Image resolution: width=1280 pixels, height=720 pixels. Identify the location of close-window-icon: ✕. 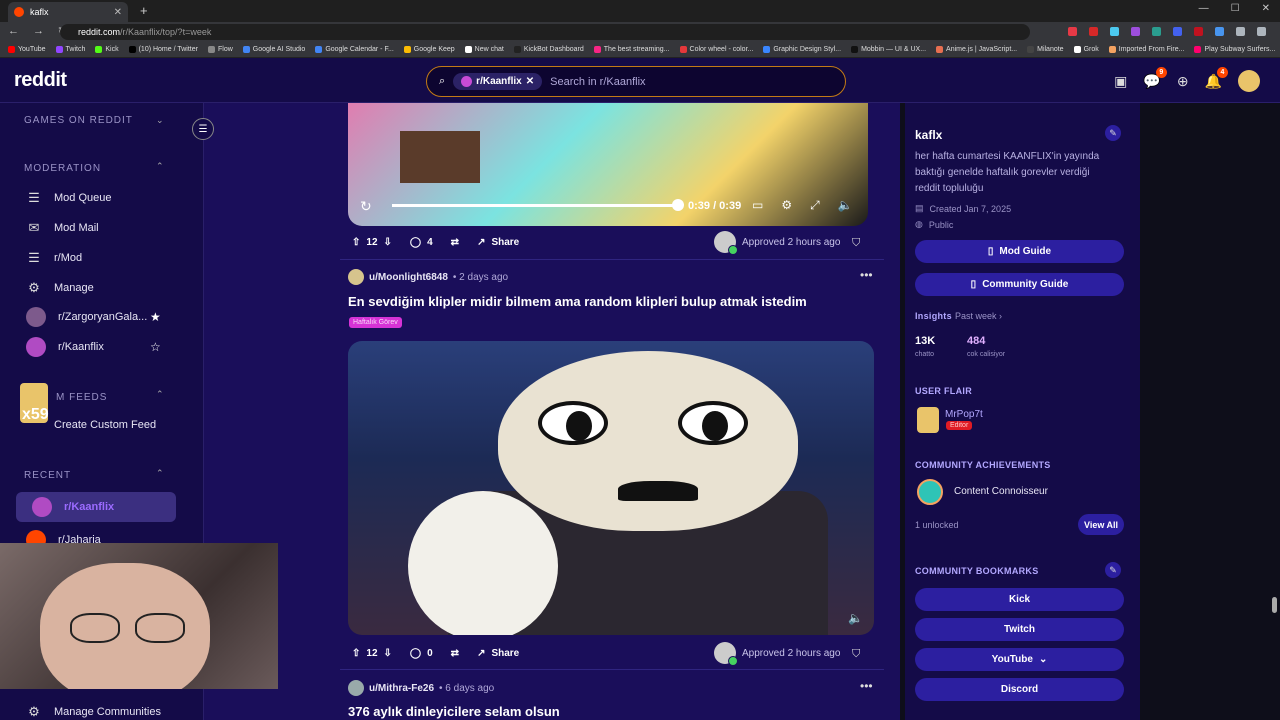
(1266, 8).